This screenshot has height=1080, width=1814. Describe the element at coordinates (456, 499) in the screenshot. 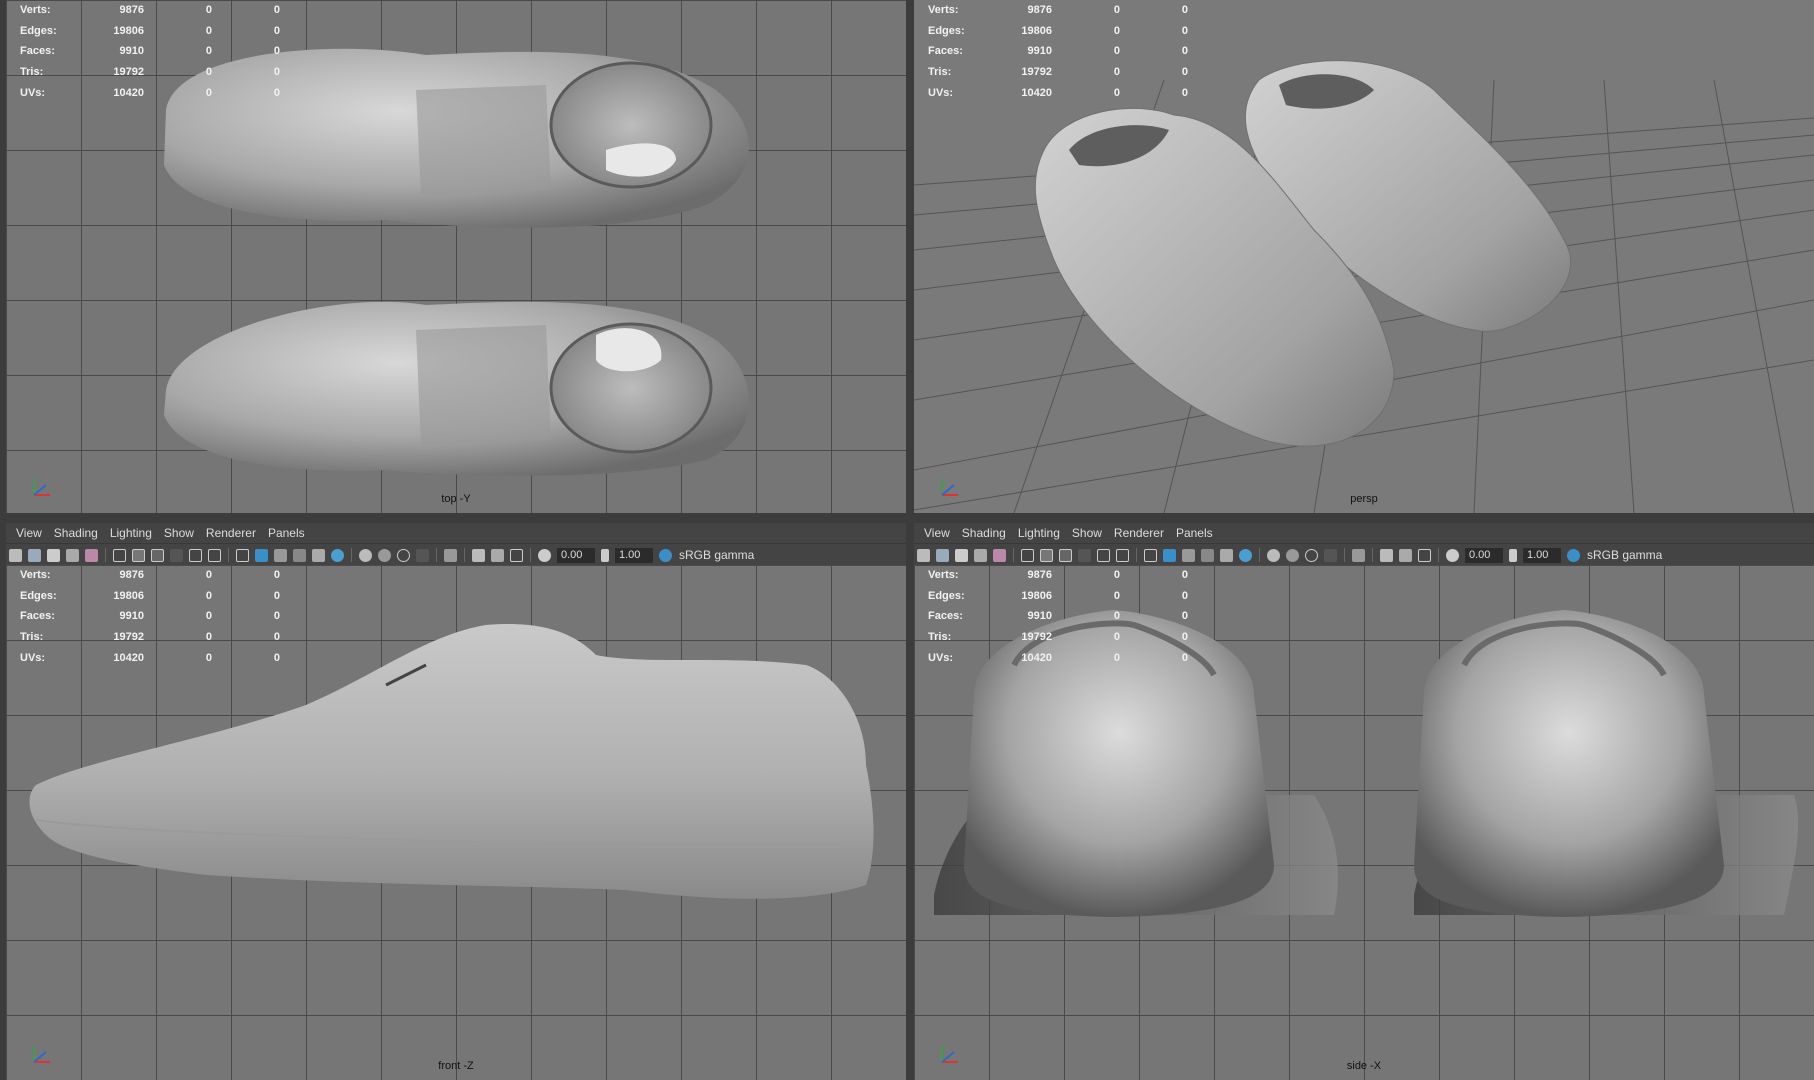

I see `camera-label: top -Y` at that location.